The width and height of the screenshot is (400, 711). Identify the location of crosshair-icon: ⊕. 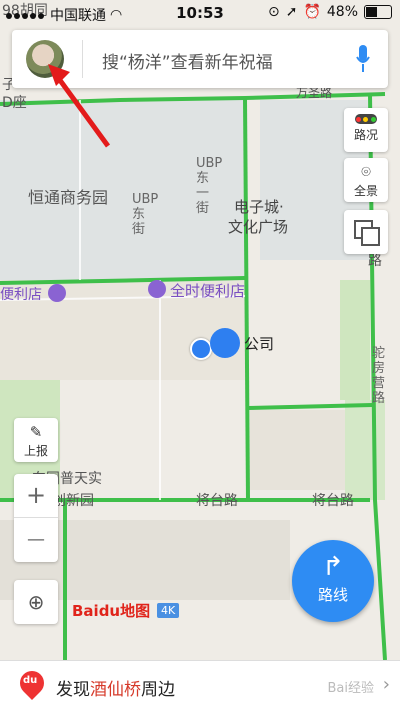
(36, 602).